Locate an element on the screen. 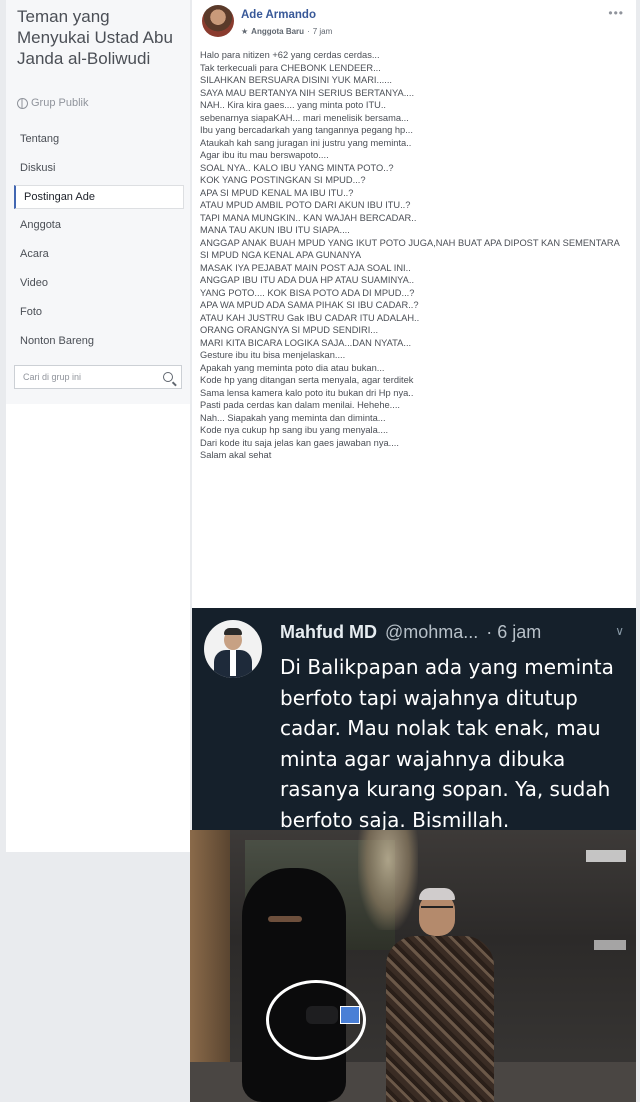  post-timestamp: 7 jam is located at coordinates (323, 31).